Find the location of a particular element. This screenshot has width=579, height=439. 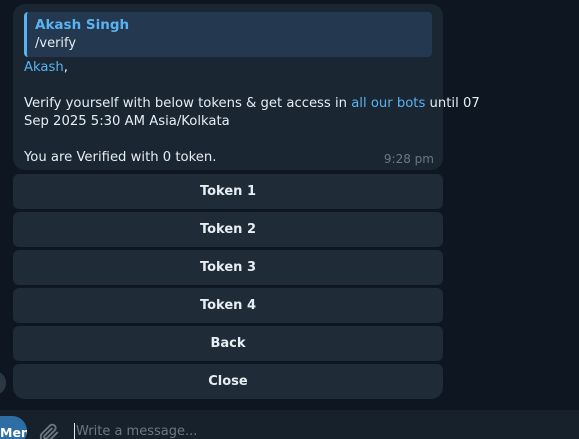

token-3-button: Token 3 is located at coordinates (228, 267).